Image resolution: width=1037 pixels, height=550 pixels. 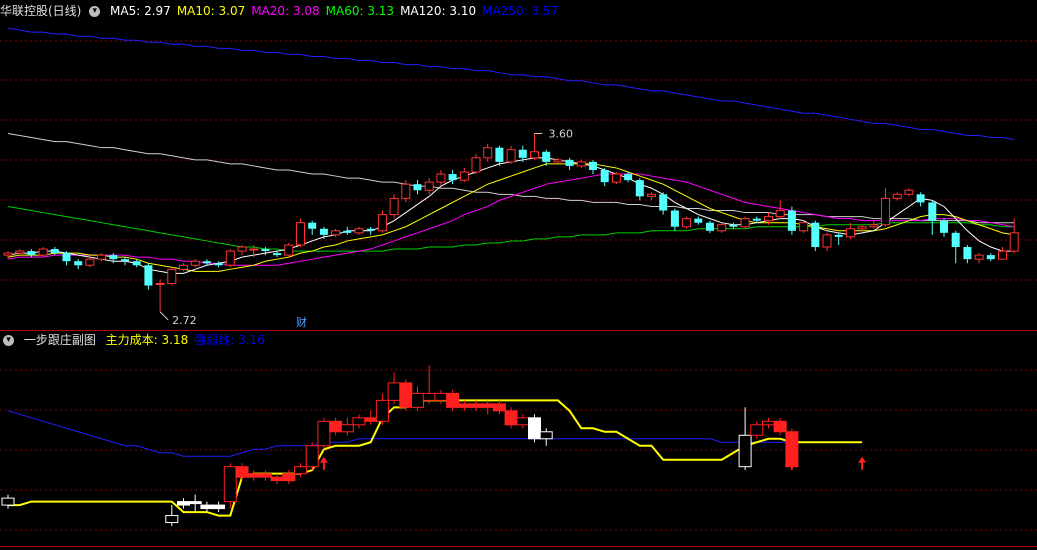 What do you see at coordinates (561, 133) in the screenshot?
I see `high-price-label: 3.60` at bounding box center [561, 133].